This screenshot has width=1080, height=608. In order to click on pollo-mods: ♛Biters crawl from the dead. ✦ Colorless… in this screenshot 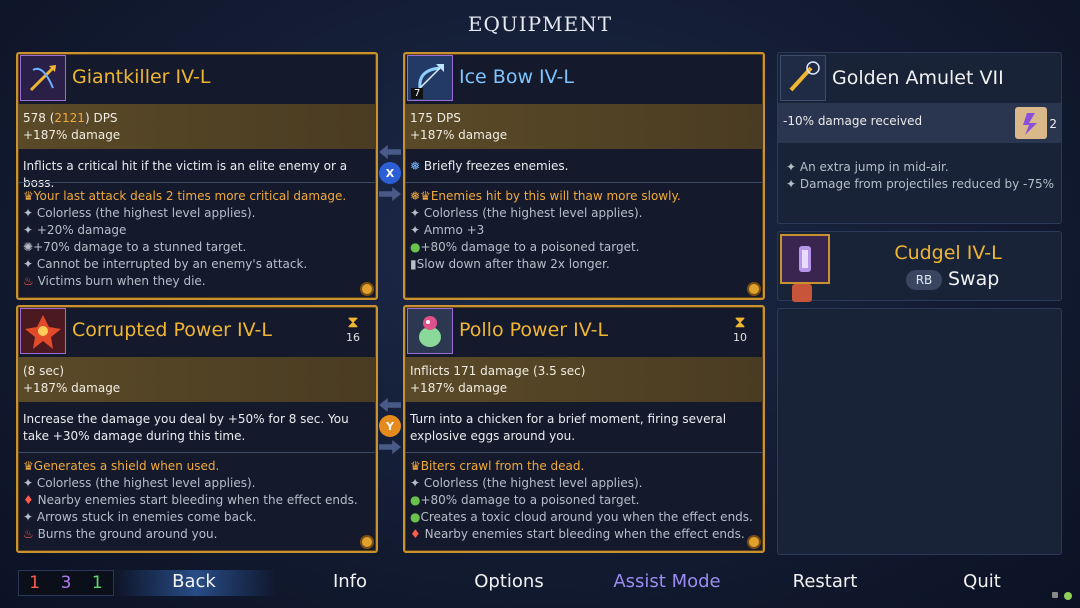, I will do `click(581, 500)`.